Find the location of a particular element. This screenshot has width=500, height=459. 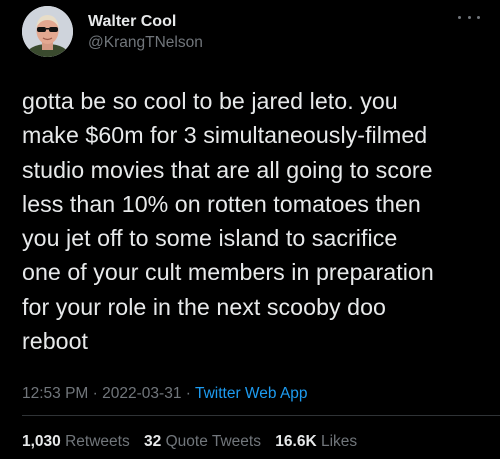

user-handle: @KrangTNelson is located at coordinates (145, 43).